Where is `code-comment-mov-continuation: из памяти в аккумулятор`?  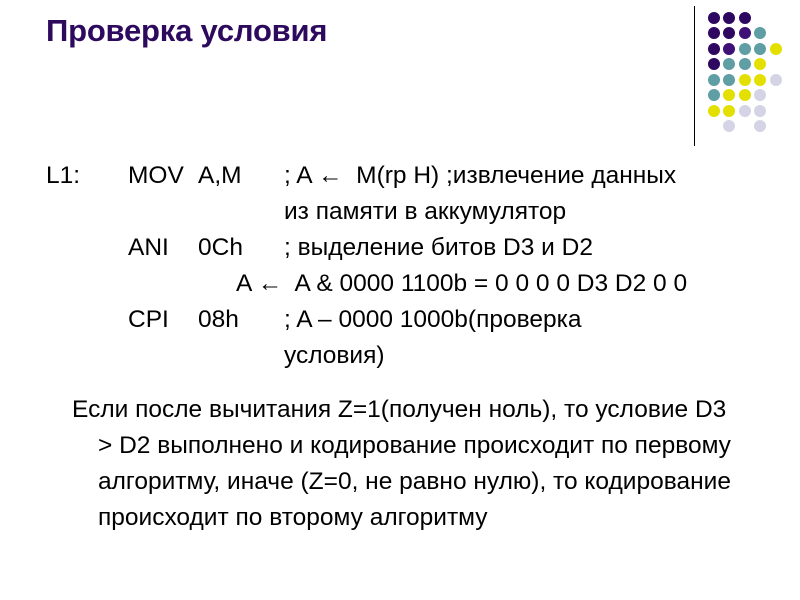
code-comment-mov-continuation: из памяти в аккумулятор is located at coordinates (401, 212).